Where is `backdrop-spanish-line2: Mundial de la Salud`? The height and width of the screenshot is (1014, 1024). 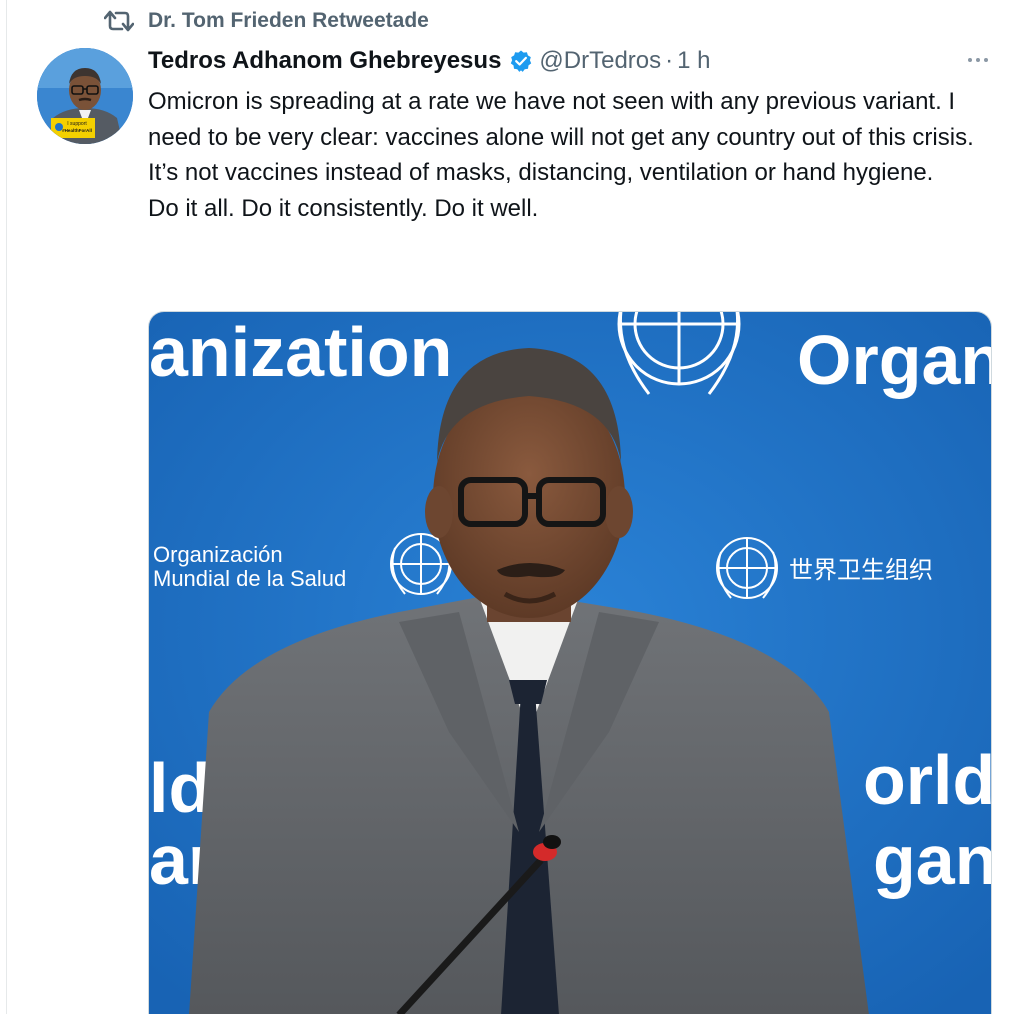
backdrop-spanish-line2: Mundial de la Salud is located at coordinates (249, 578).